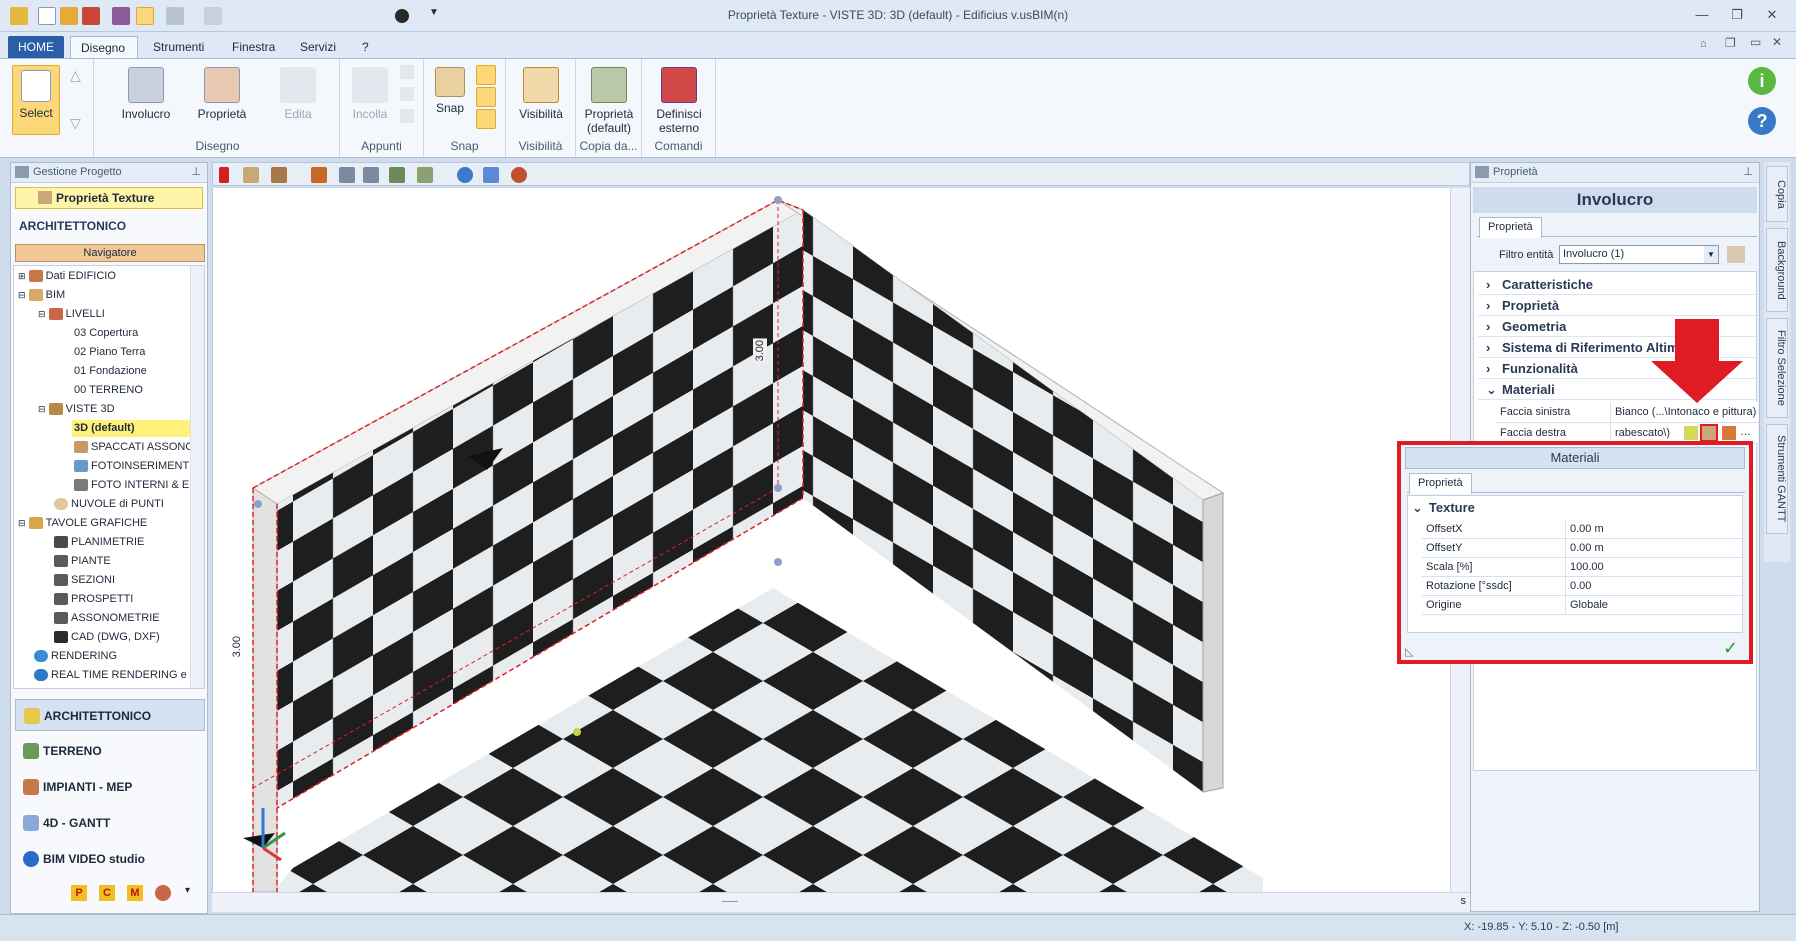  What do you see at coordinates (347, 175) in the screenshot?
I see `zoom-extents-icon` at bounding box center [347, 175].